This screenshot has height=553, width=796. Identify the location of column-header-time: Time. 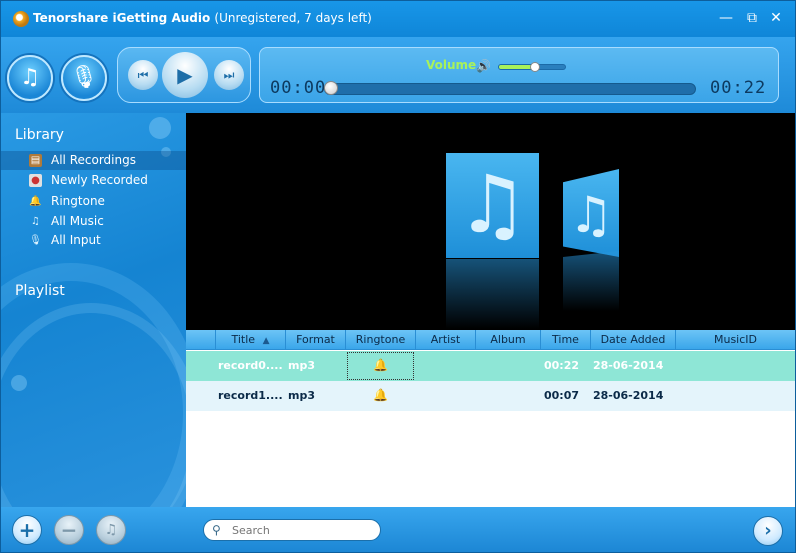
(566, 340).